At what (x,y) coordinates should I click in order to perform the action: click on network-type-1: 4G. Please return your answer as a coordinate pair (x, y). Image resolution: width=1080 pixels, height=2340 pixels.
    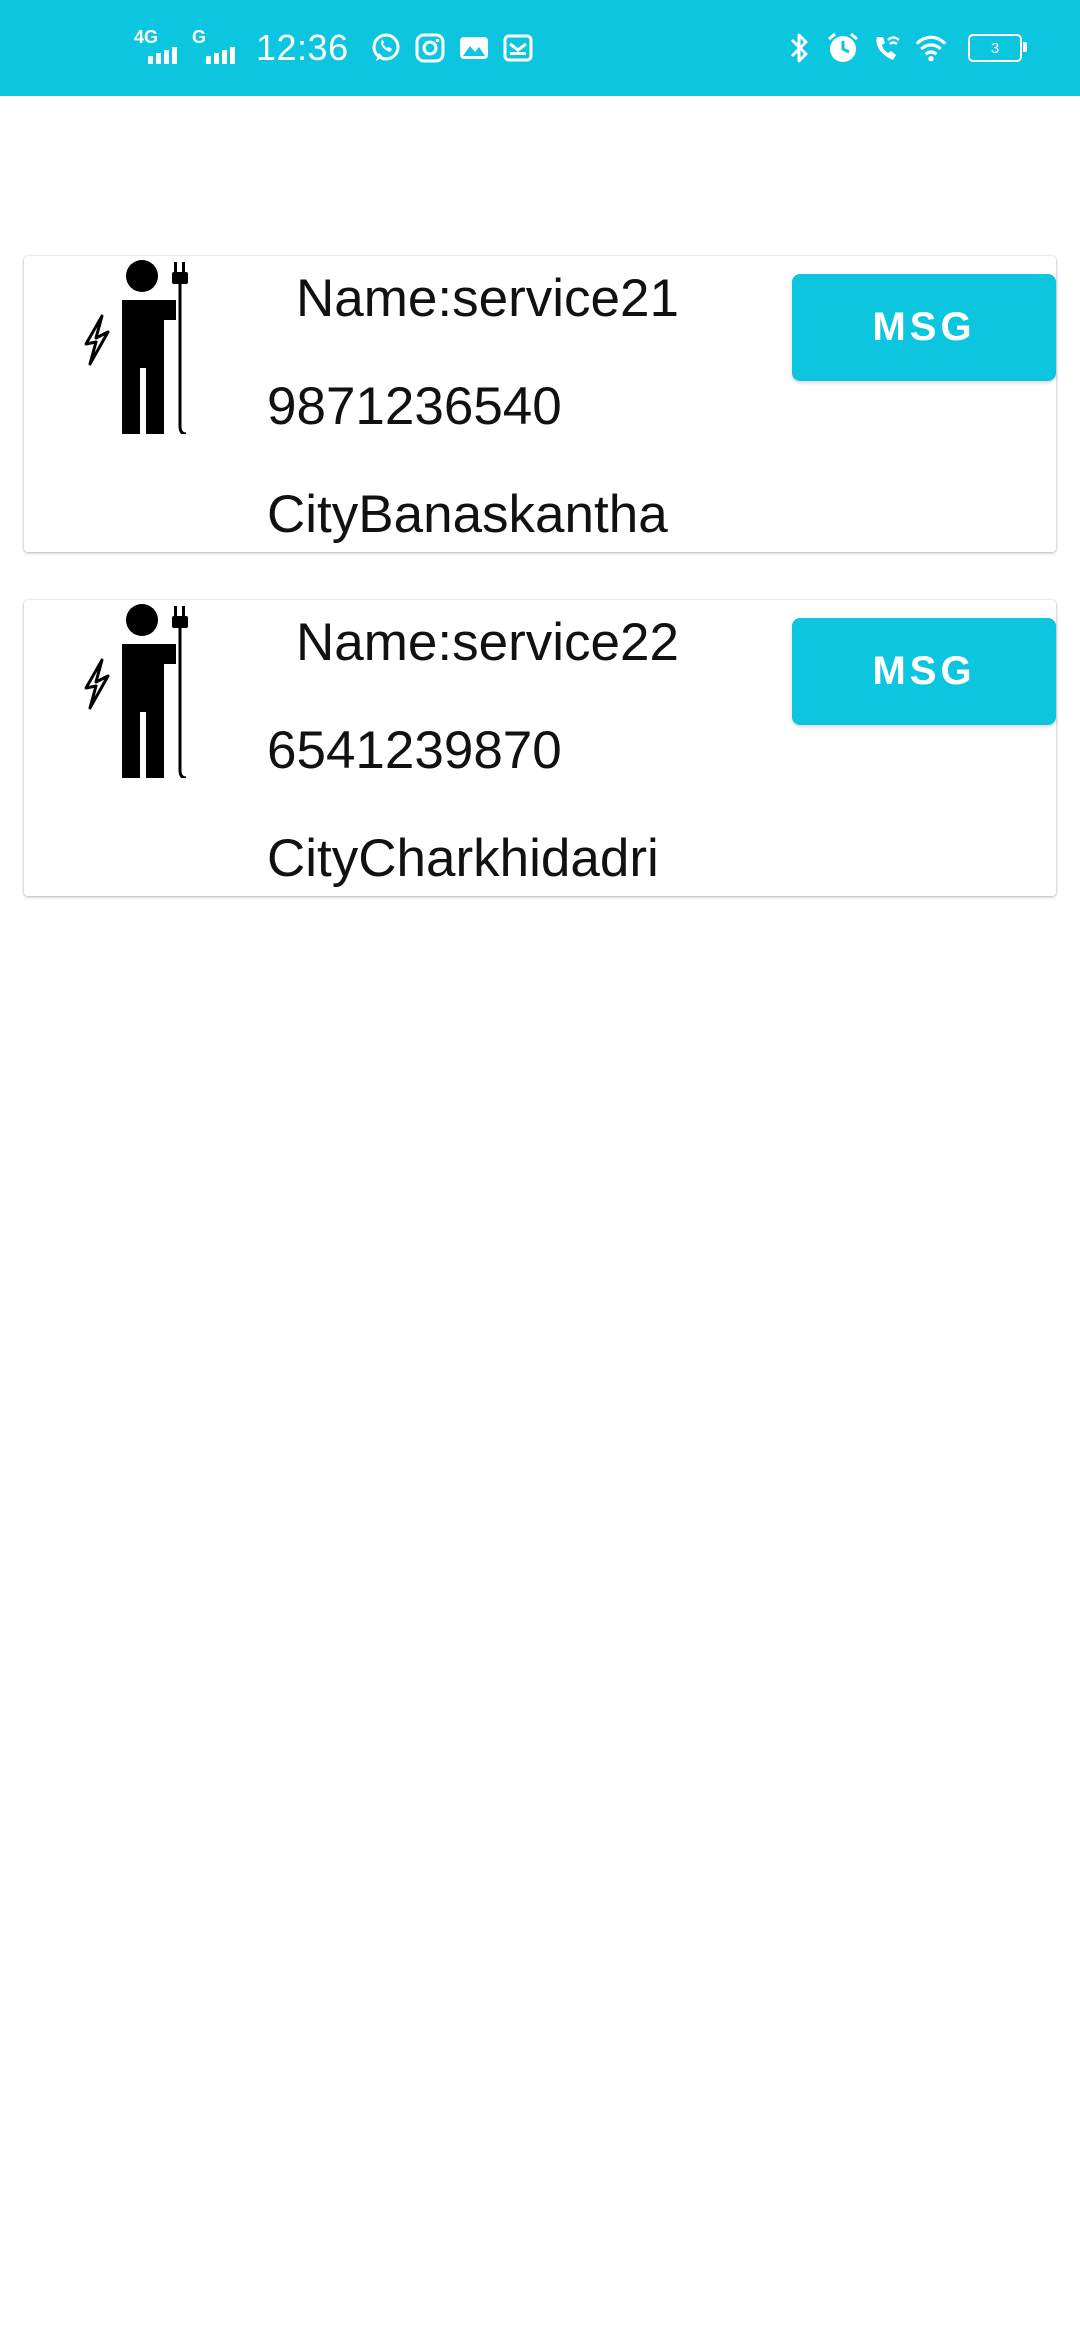
    Looking at the image, I should click on (146, 37).